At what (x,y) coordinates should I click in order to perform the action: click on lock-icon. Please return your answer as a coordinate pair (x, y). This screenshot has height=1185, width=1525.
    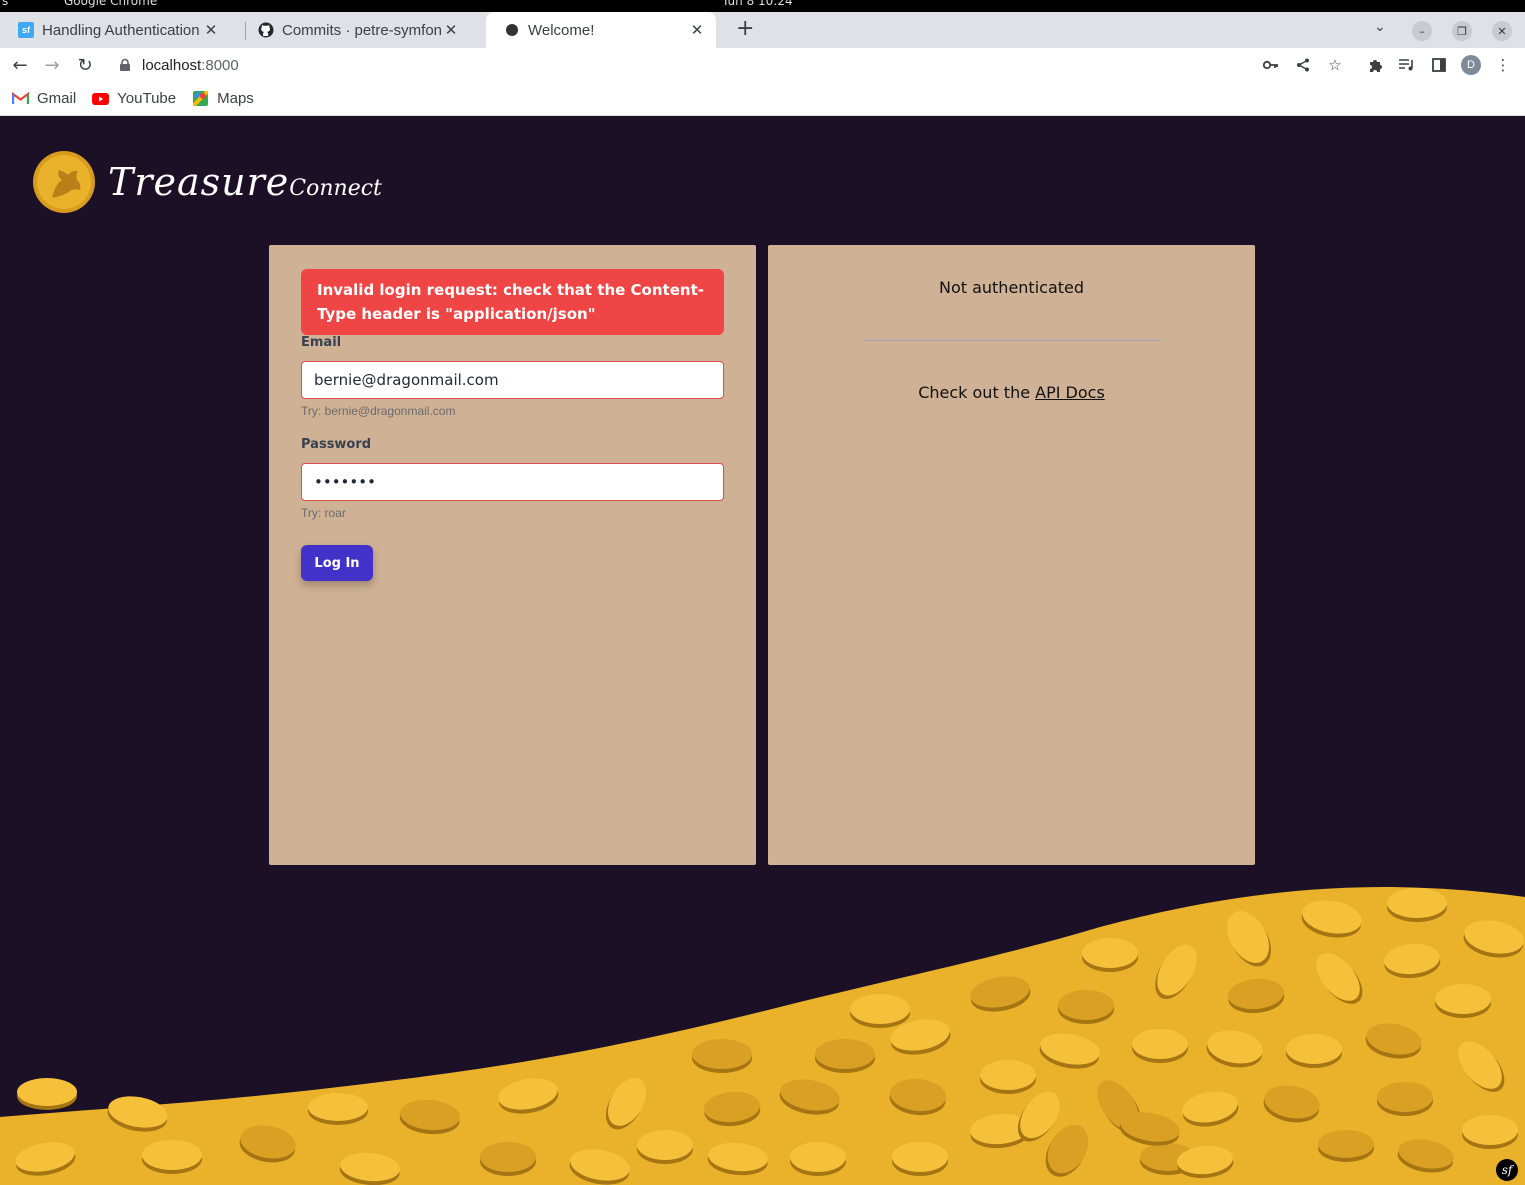
    Looking at the image, I should click on (125, 65).